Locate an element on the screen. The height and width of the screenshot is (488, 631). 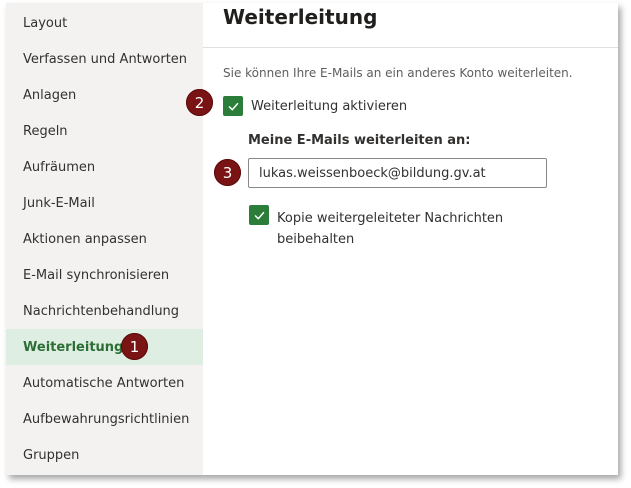
sidebar-item-label: Gruppen is located at coordinates (51, 455).